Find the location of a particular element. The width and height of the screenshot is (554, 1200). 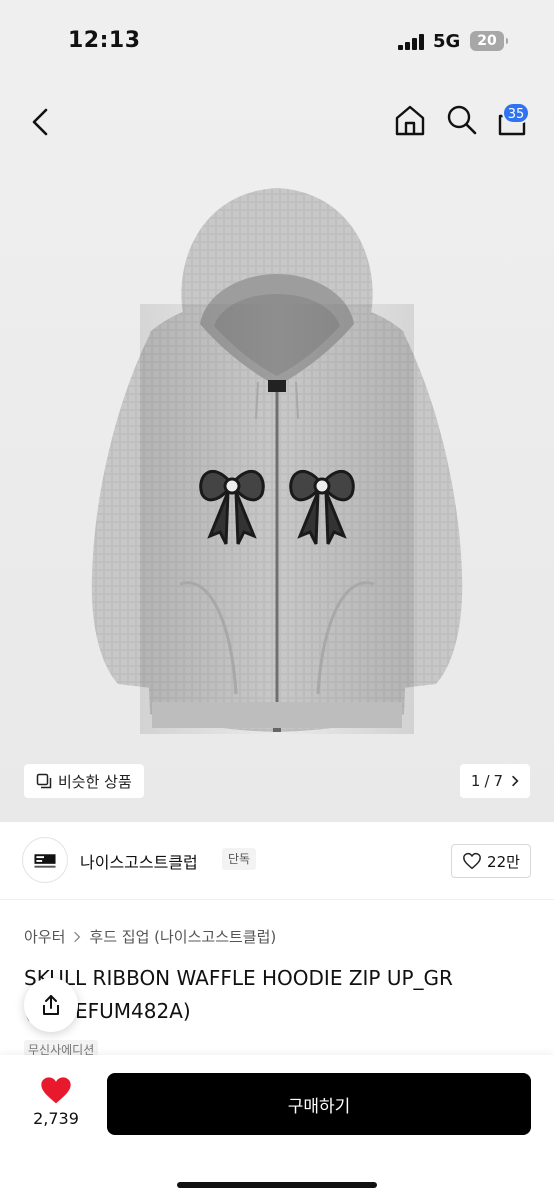

network-type: 5G is located at coordinates (447, 41).